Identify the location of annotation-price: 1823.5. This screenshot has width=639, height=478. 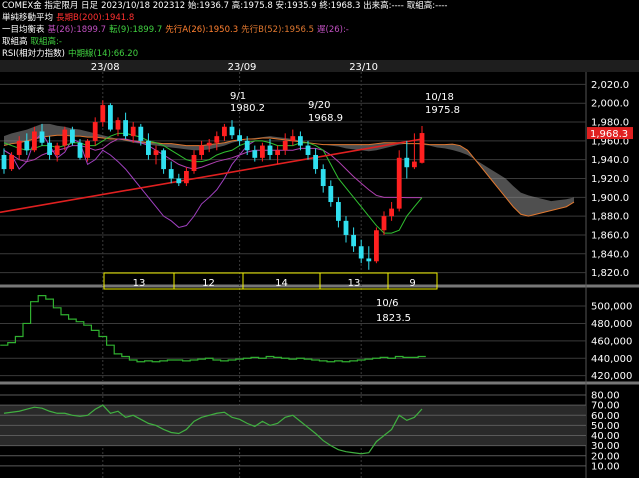
(393, 318).